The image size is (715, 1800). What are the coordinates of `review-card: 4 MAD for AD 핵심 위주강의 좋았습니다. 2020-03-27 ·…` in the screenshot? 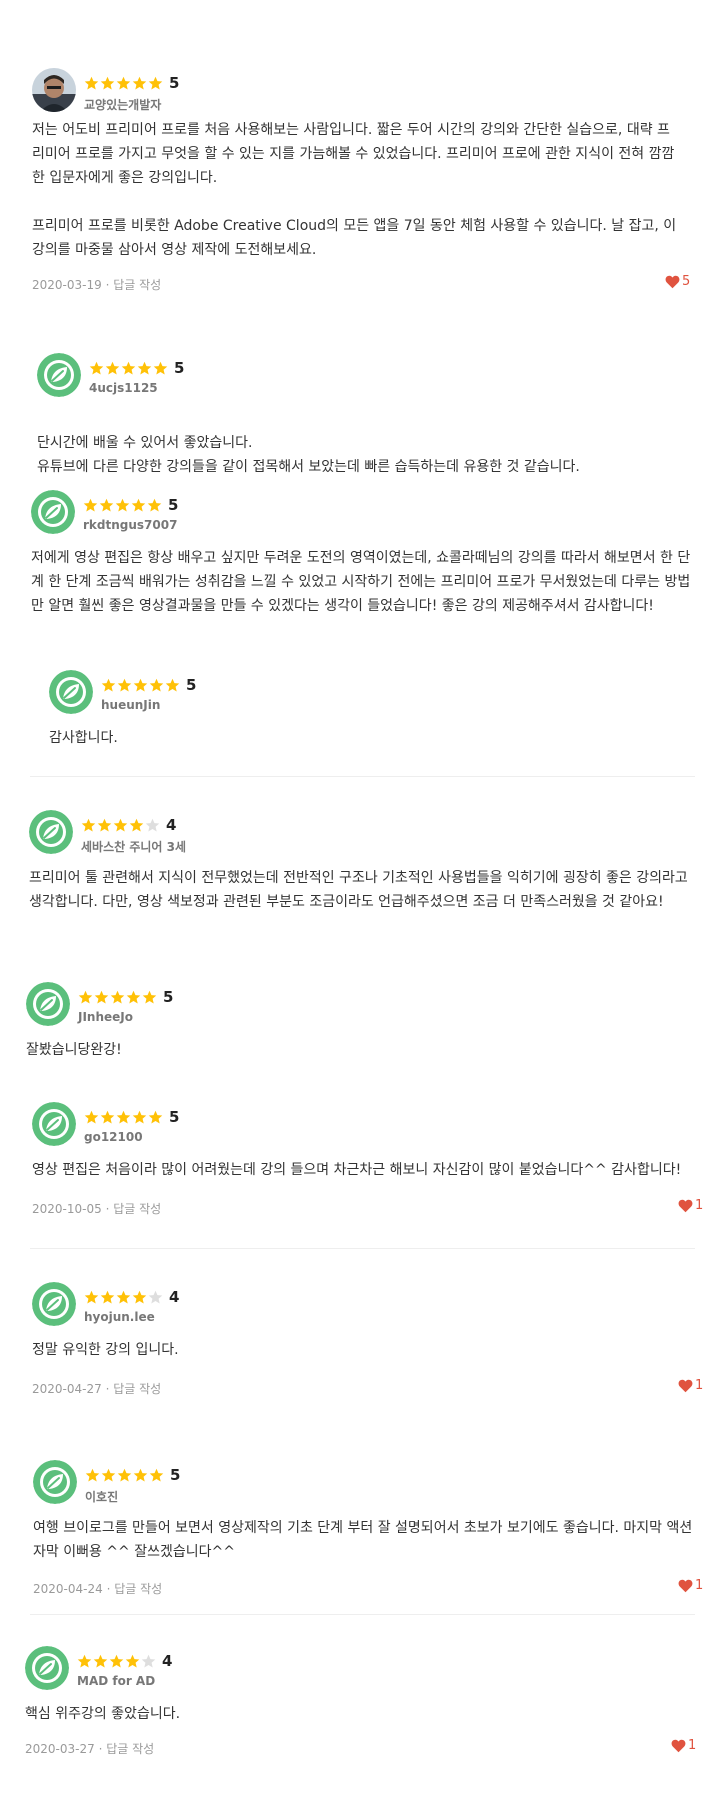 It's located at (360, 1703).